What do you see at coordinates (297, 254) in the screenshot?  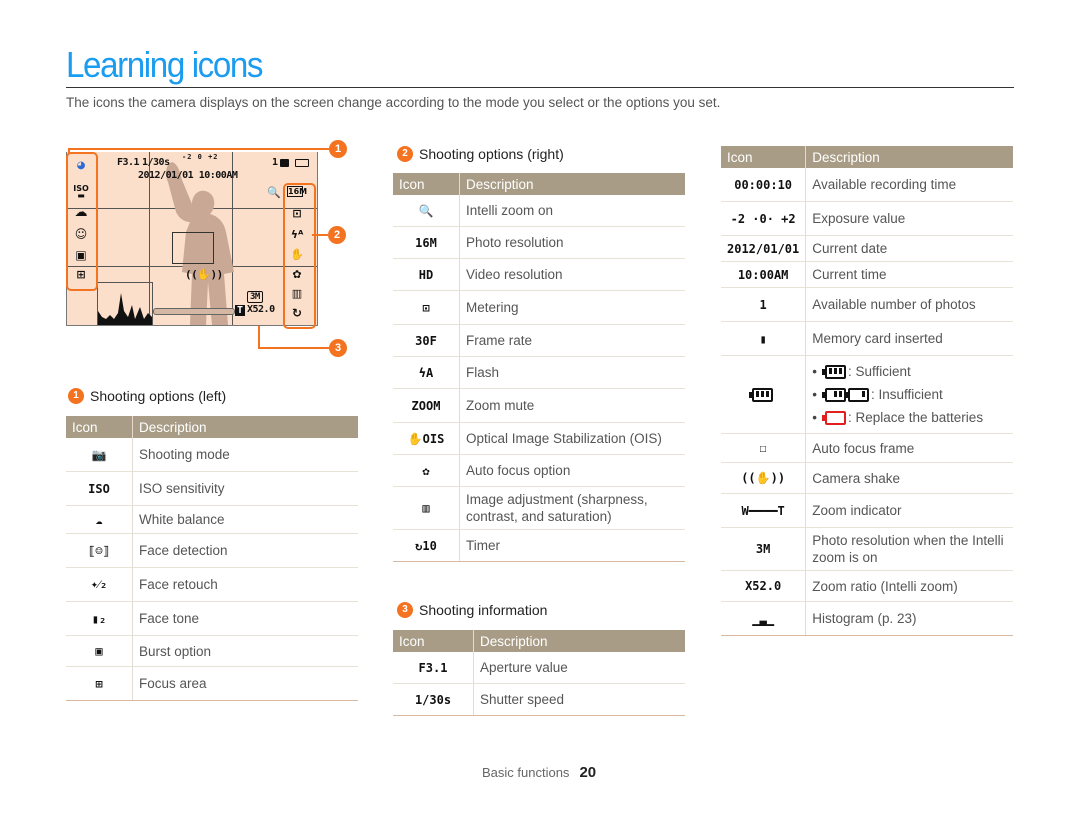 I see `ois-icon: ✋` at bounding box center [297, 254].